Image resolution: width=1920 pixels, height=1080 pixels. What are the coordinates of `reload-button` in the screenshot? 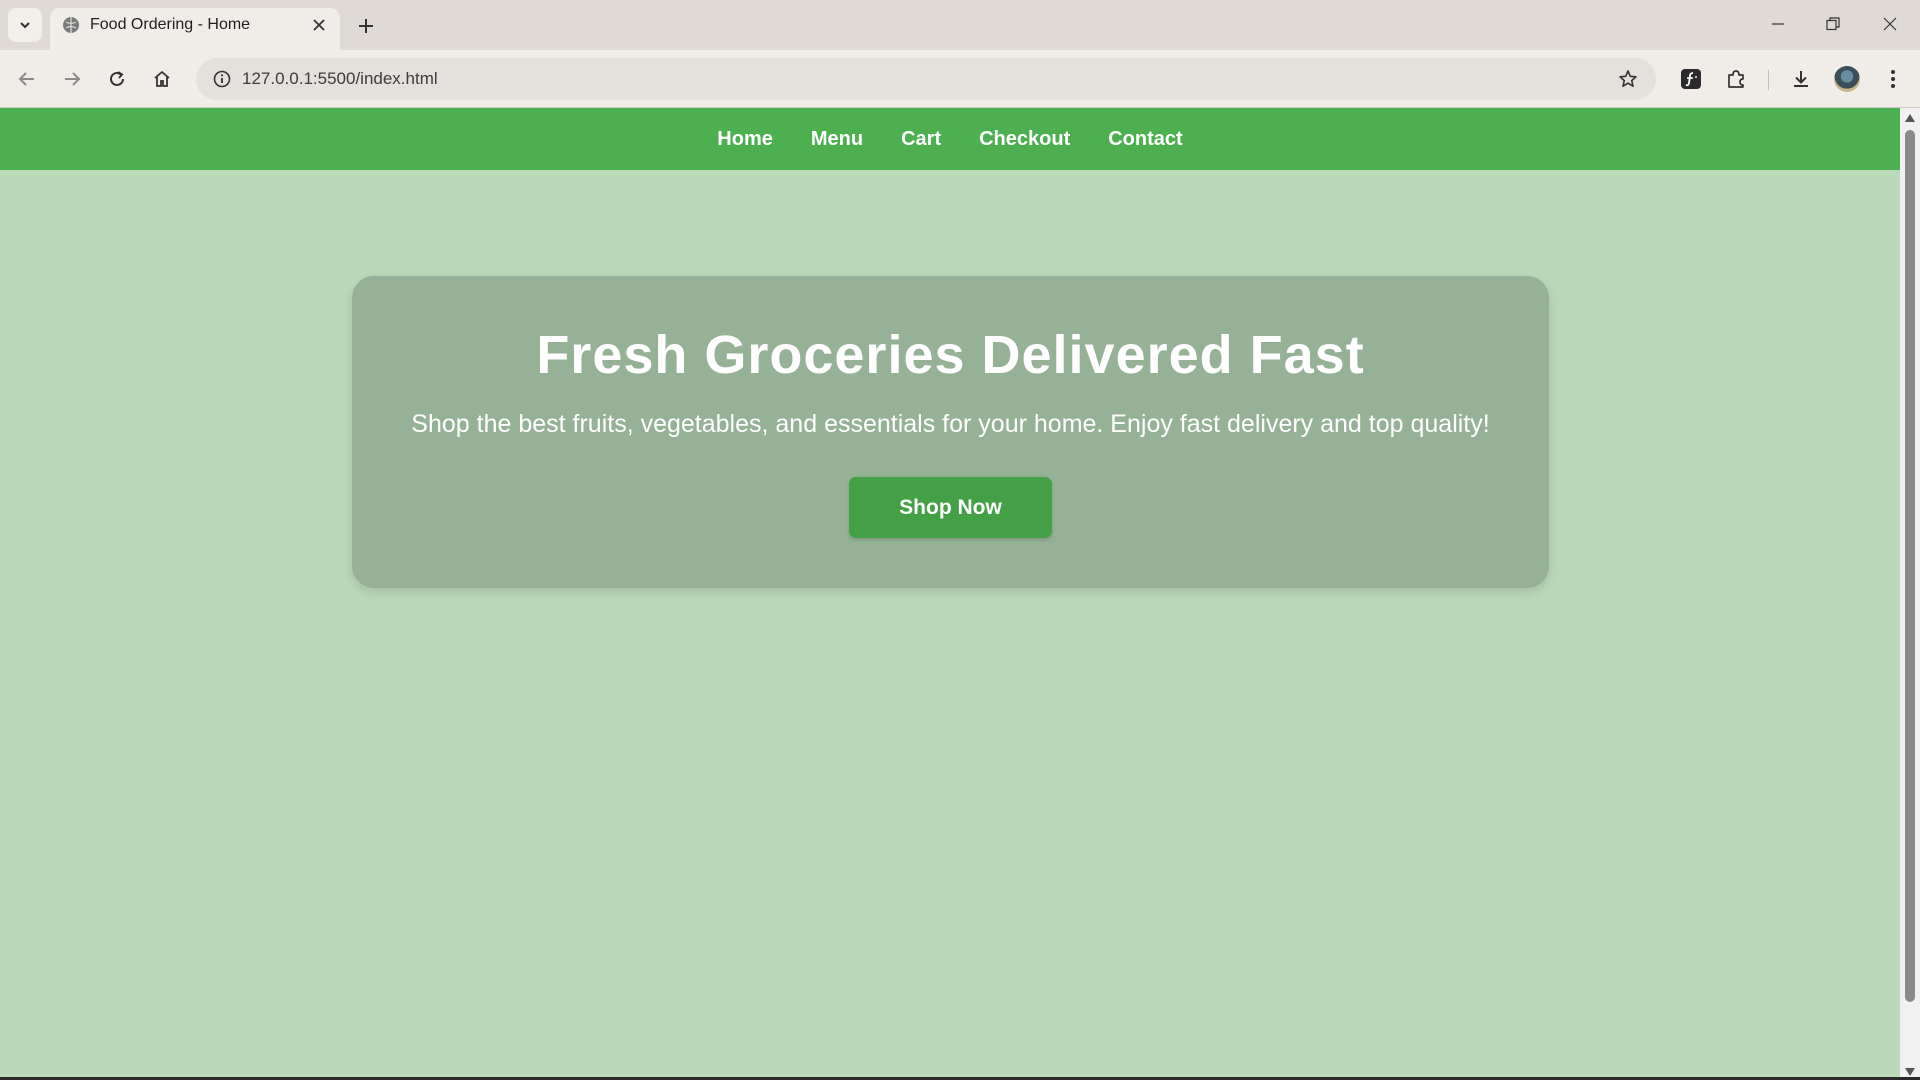 It's located at (117, 79).